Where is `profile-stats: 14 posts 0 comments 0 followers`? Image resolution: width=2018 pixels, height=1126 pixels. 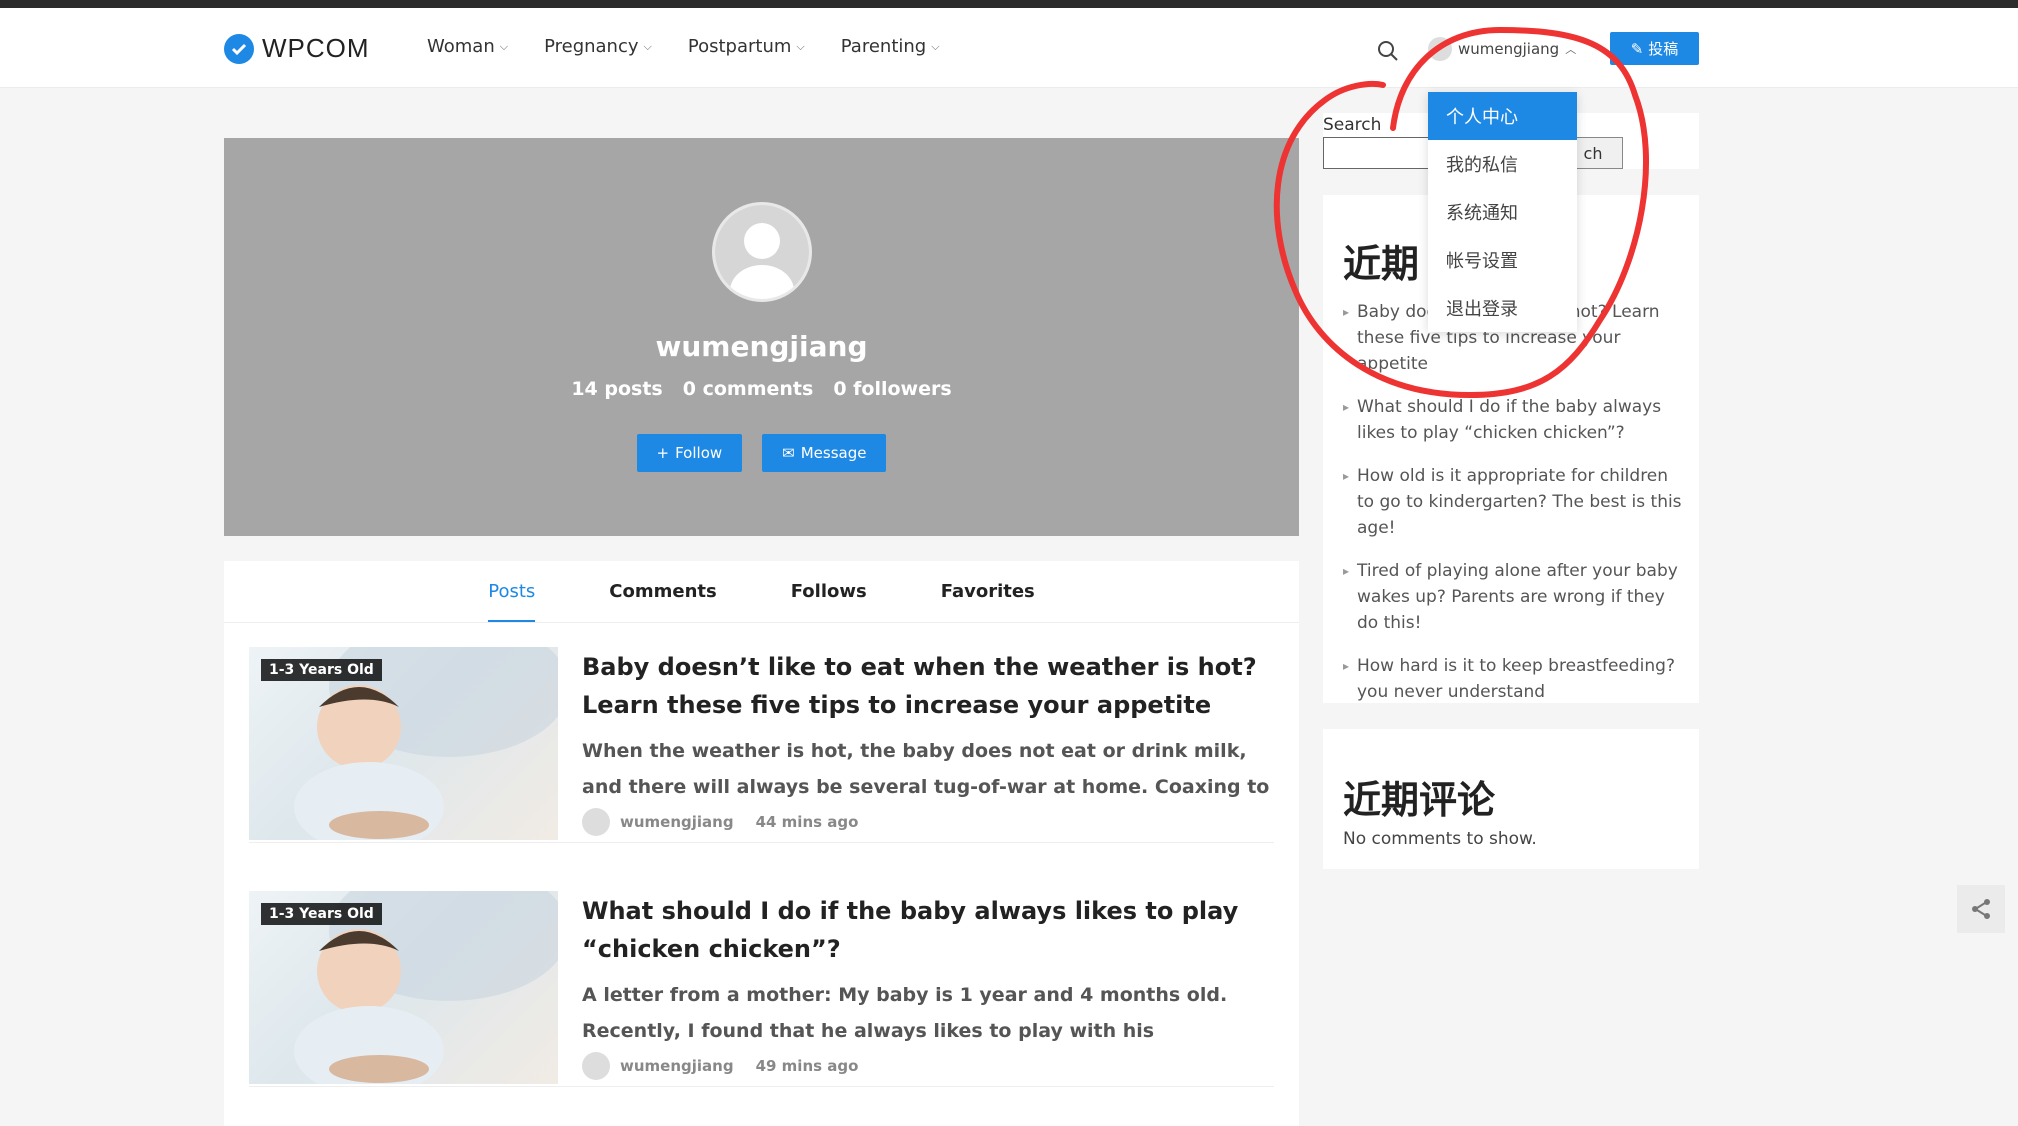 profile-stats: 14 posts 0 comments 0 followers is located at coordinates (761, 389).